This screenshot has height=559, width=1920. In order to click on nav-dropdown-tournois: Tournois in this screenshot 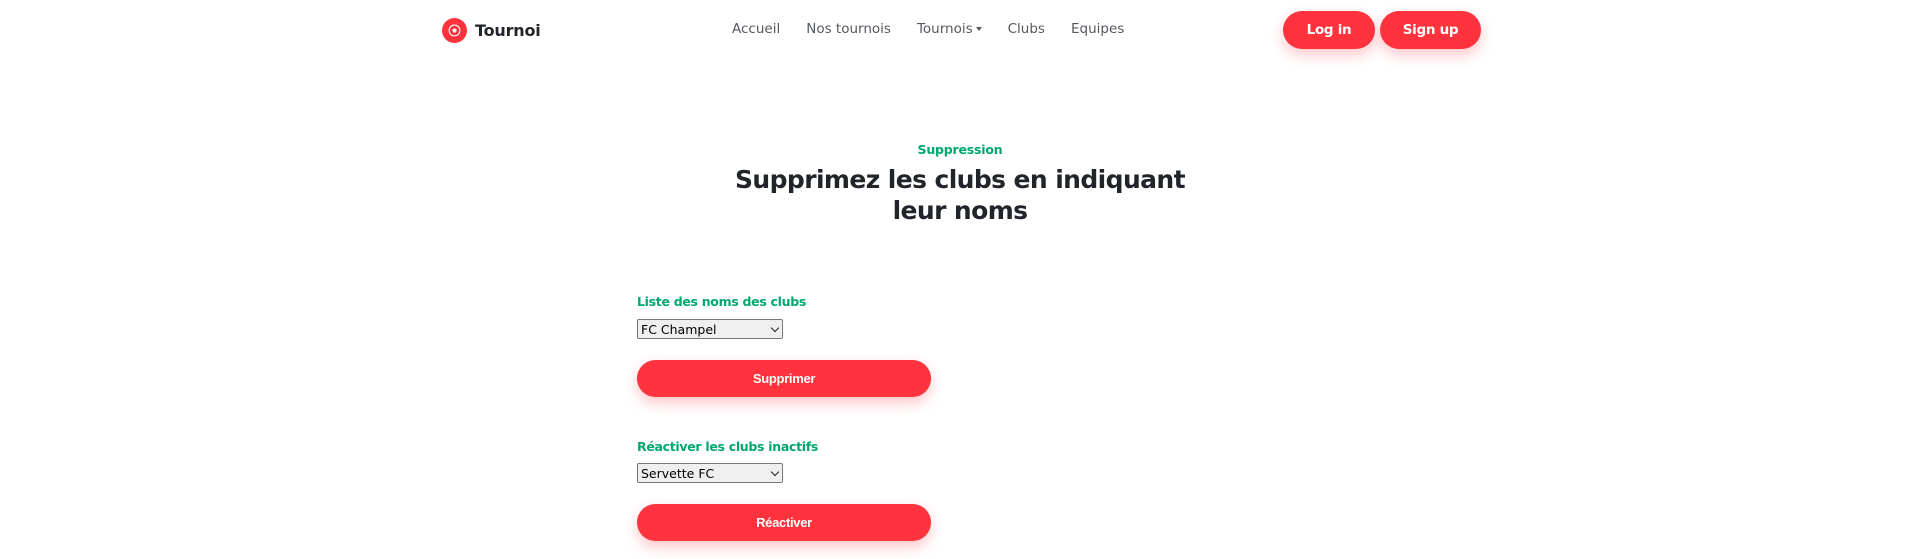, I will do `click(949, 29)`.